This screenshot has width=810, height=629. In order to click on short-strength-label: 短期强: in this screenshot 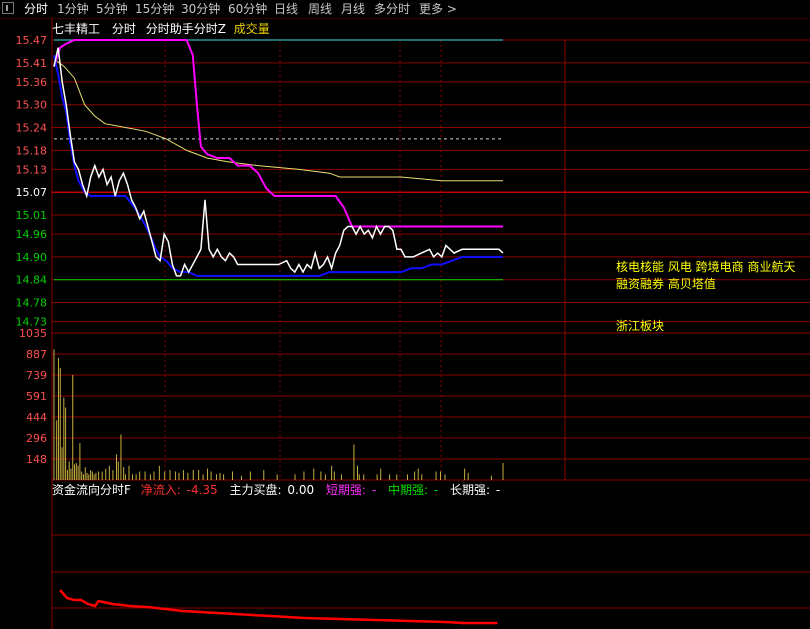, I will do `click(346, 490)`.